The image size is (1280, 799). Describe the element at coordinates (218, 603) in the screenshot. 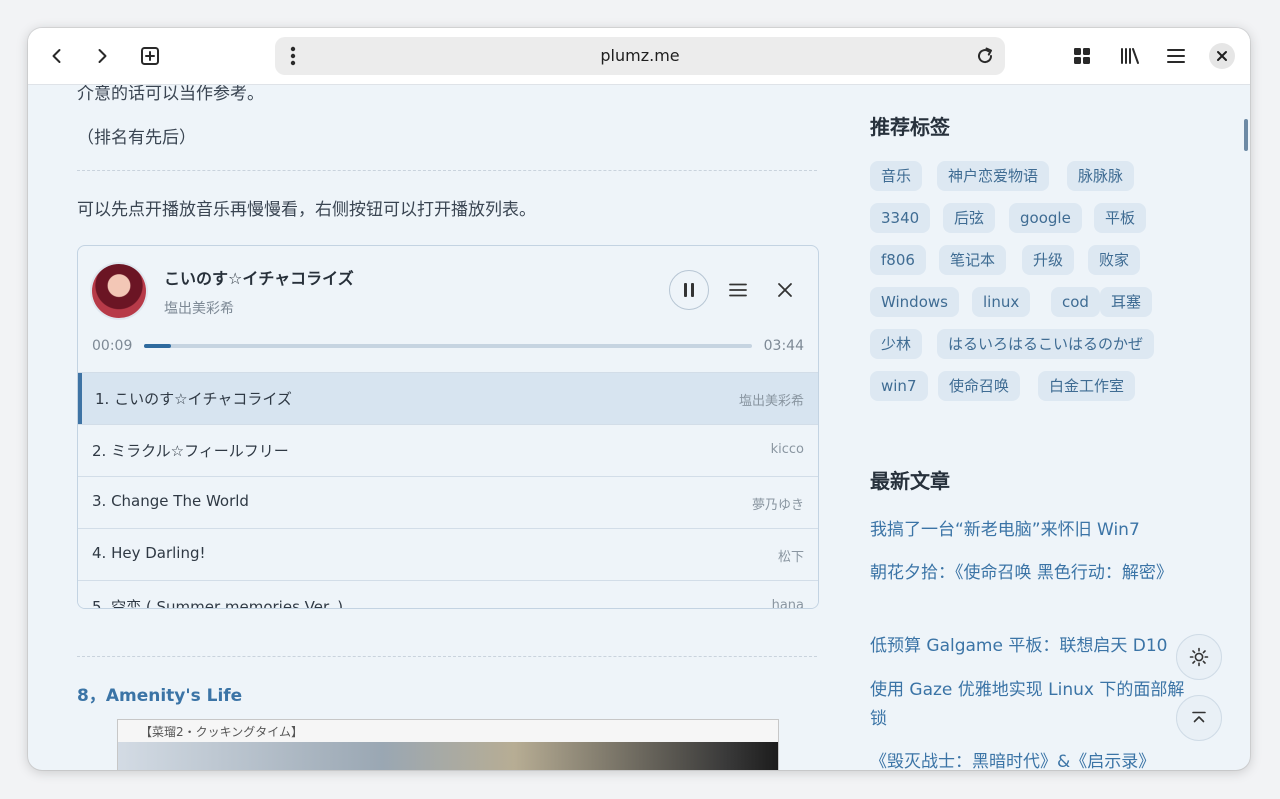

I see `playlist-item-title: 5. 空恋 ( Summer memories Ver. )` at that location.